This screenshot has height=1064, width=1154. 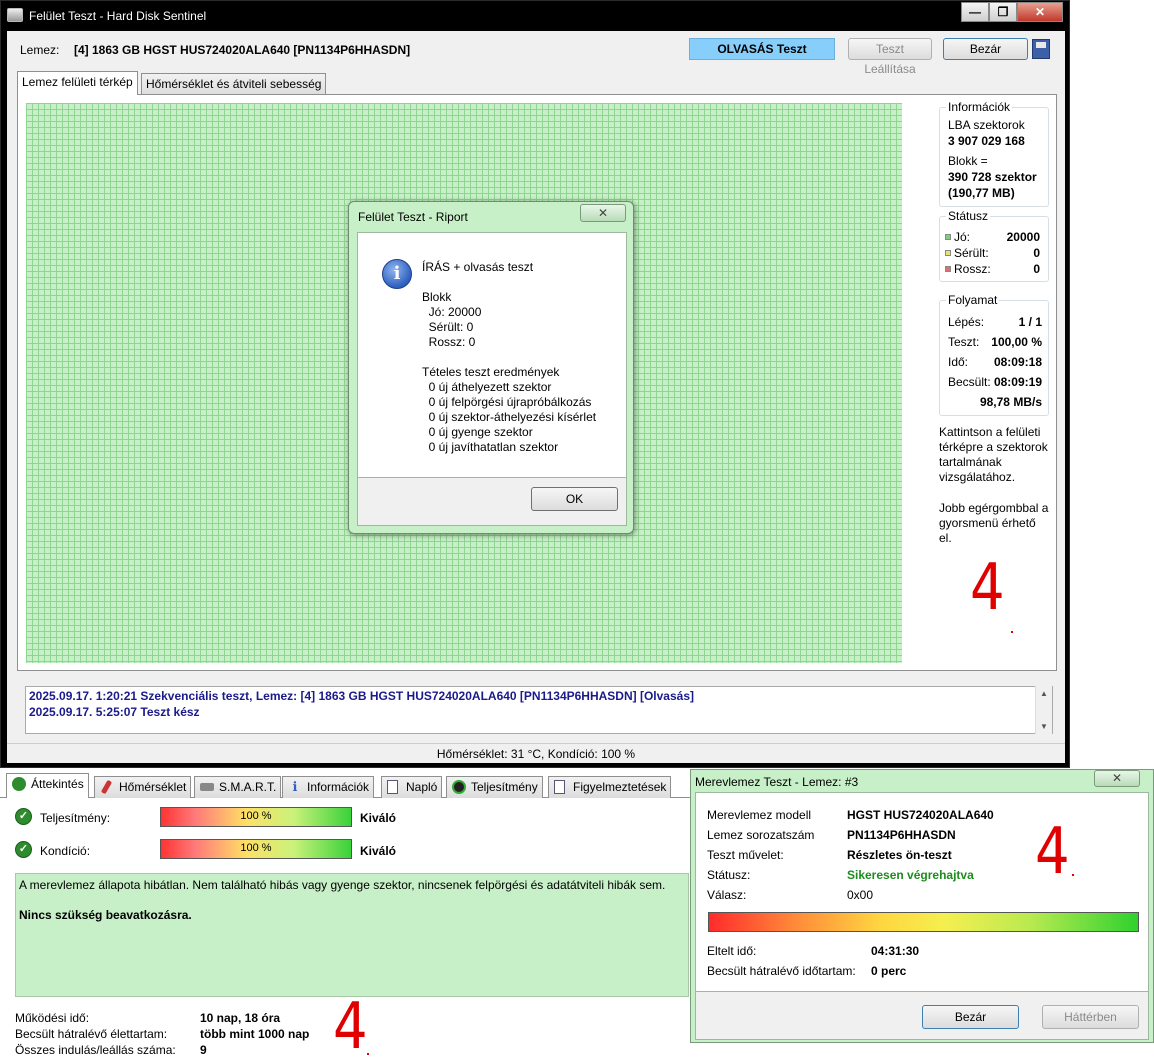 What do you see at coordinates (890, 57) in the screenshot?
I see `stop-test-button: Teszt Leállítása` at bounding box center [890, 57].